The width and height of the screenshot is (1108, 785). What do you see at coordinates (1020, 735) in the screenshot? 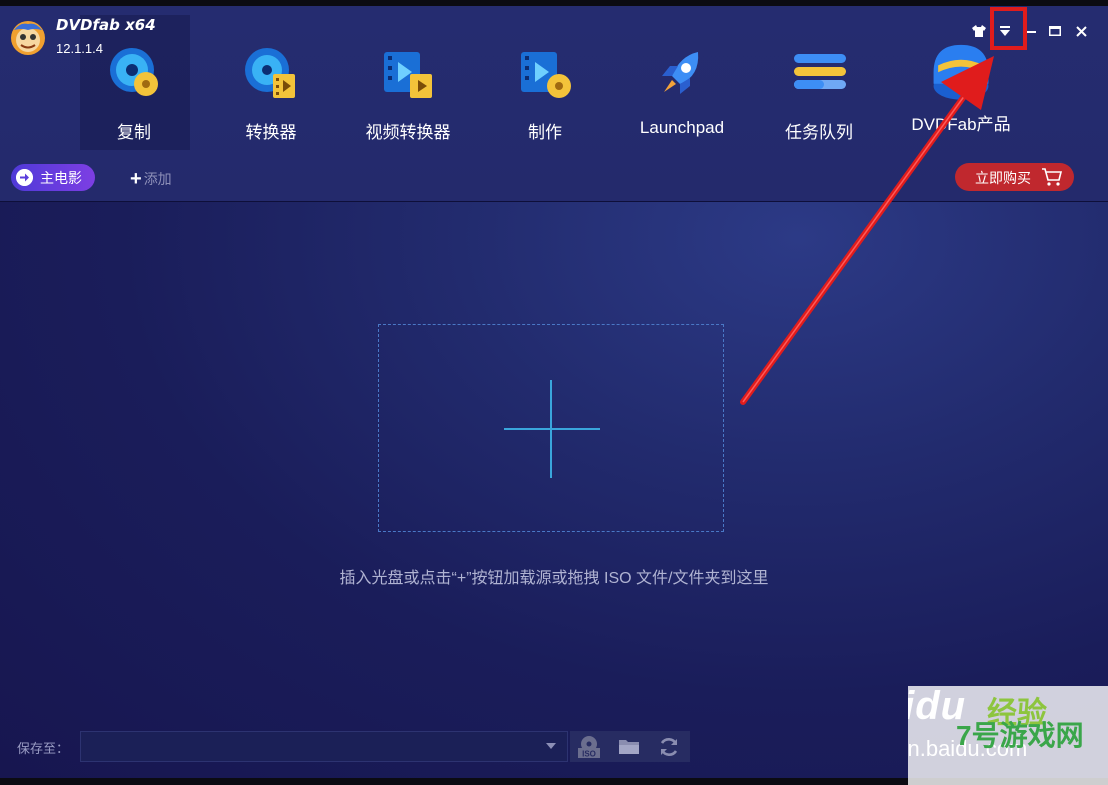
I see `watermark-logo: 7号游戏网` at bounding box center [1020, 735].